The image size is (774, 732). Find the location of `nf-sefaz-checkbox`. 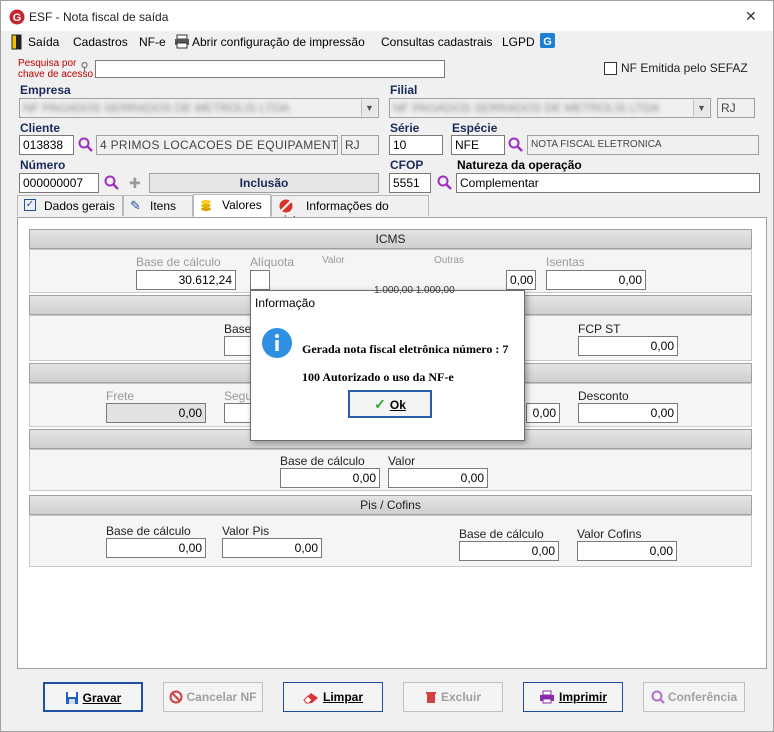

nf-sefaz-checkbox is located at coordinates (610, 68).